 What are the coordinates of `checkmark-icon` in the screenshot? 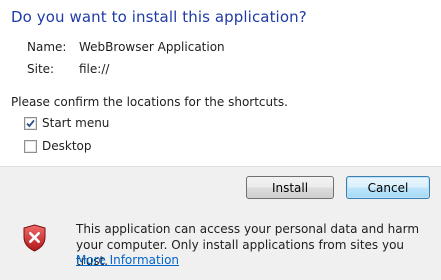 It's located at (30, 123).